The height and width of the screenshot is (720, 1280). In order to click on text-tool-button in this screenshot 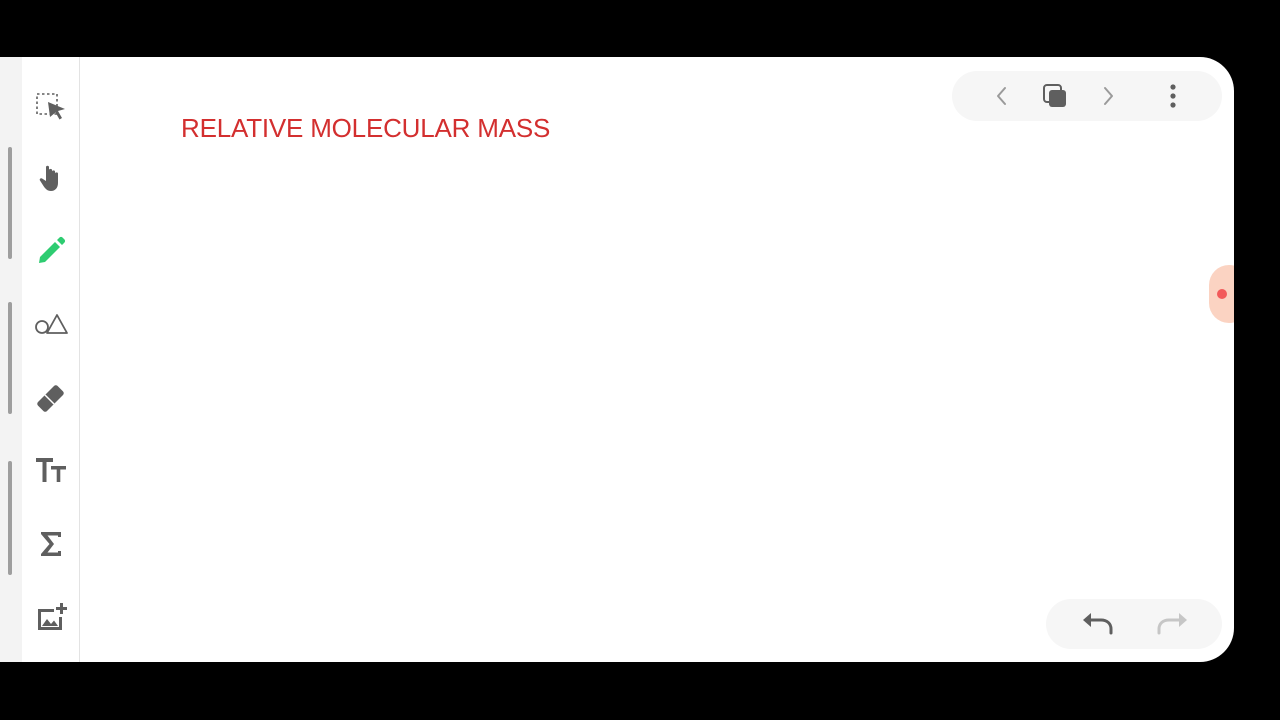, I will do `click(51, 470)`.